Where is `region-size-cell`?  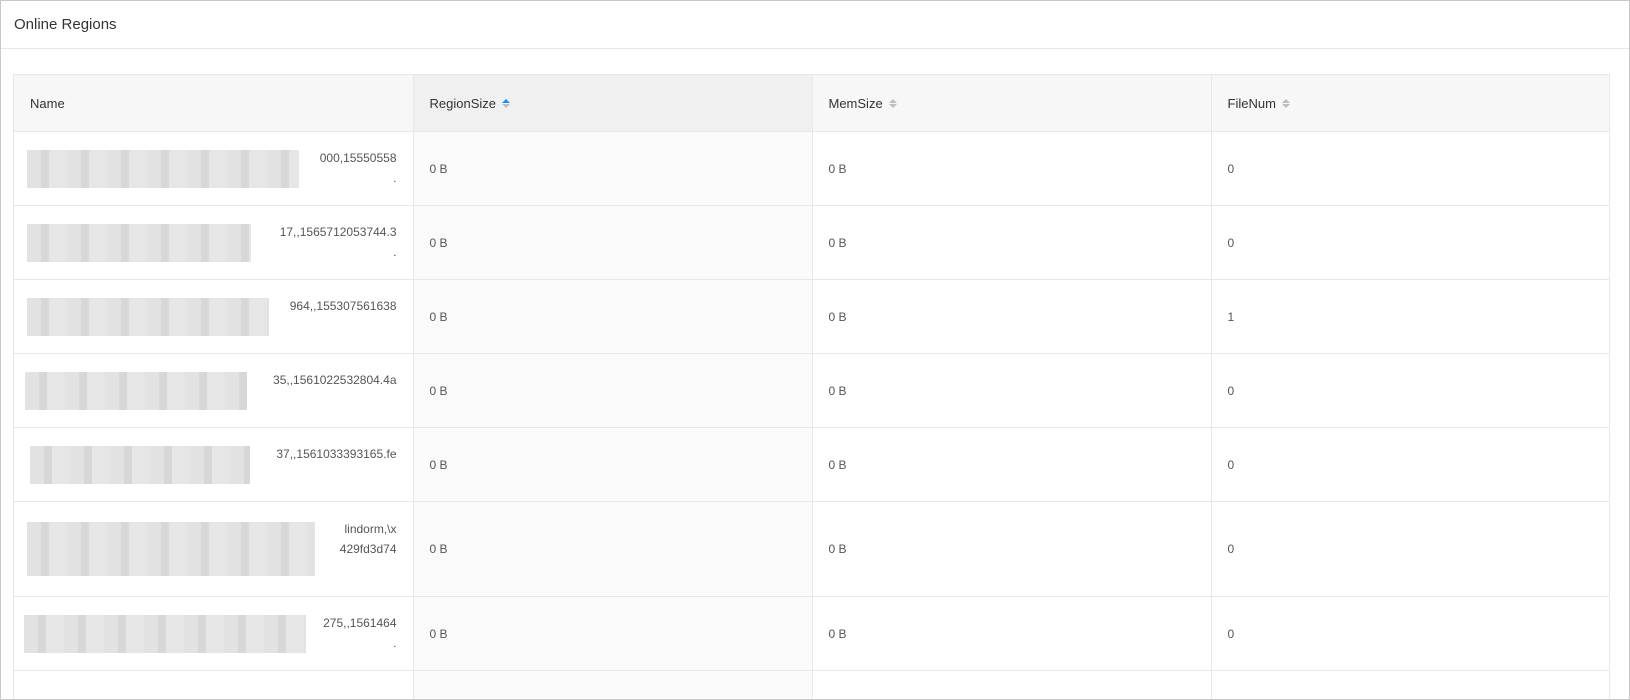
region-size-cell is located at coordinates (613, 684).